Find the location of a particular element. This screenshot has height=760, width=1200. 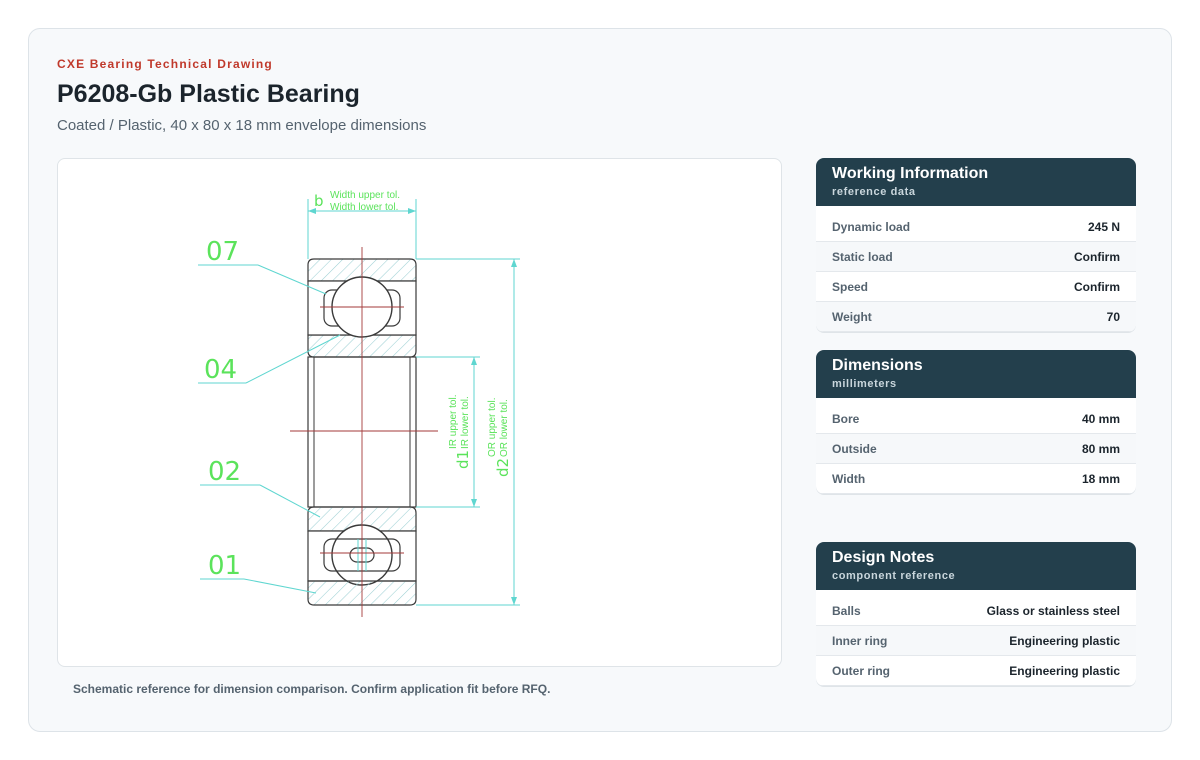

spec-row-dynamic-load: Dynamic load 245 N is located at coordinates (976, 227).